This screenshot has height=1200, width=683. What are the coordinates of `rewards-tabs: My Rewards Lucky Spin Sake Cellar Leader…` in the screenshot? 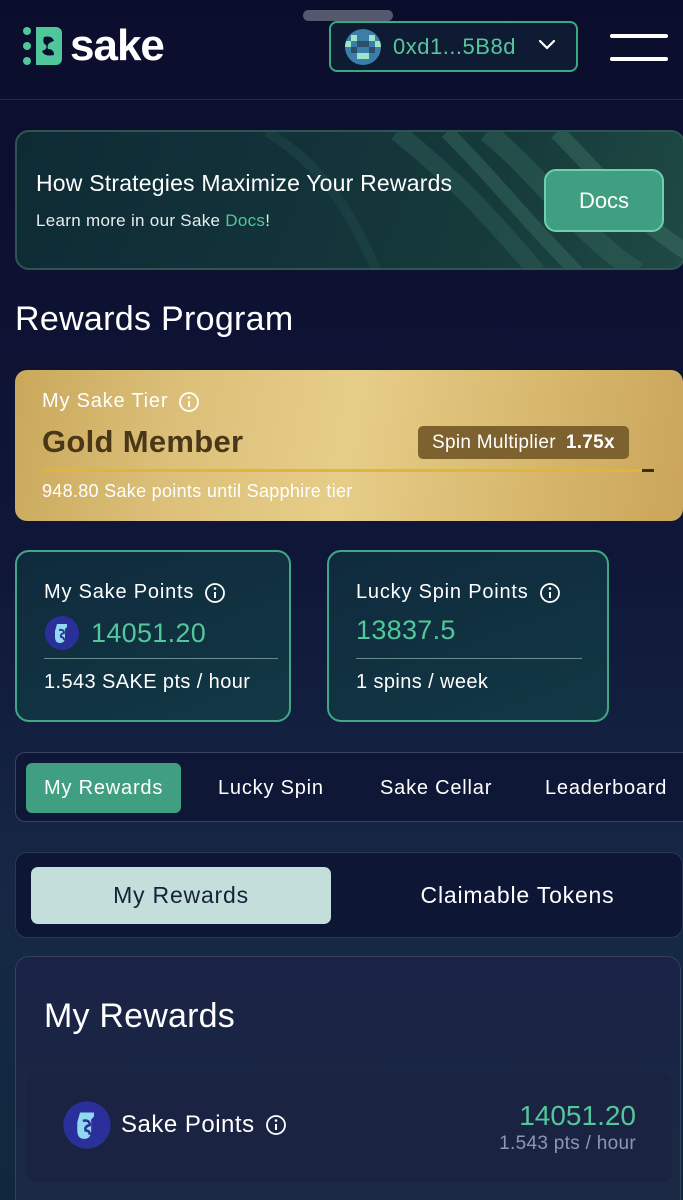 It's located at (349, 787).